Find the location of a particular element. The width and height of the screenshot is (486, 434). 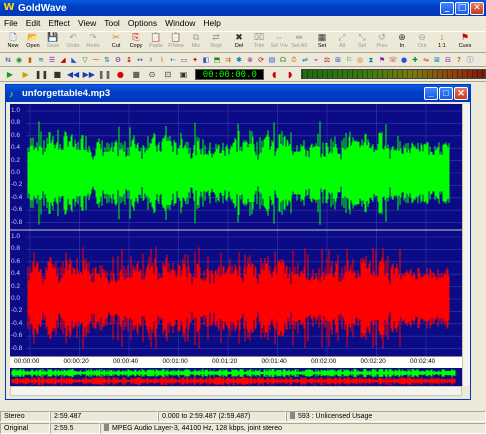

effect-pop-icon: ⊗ is located at coordinates (250, 60).